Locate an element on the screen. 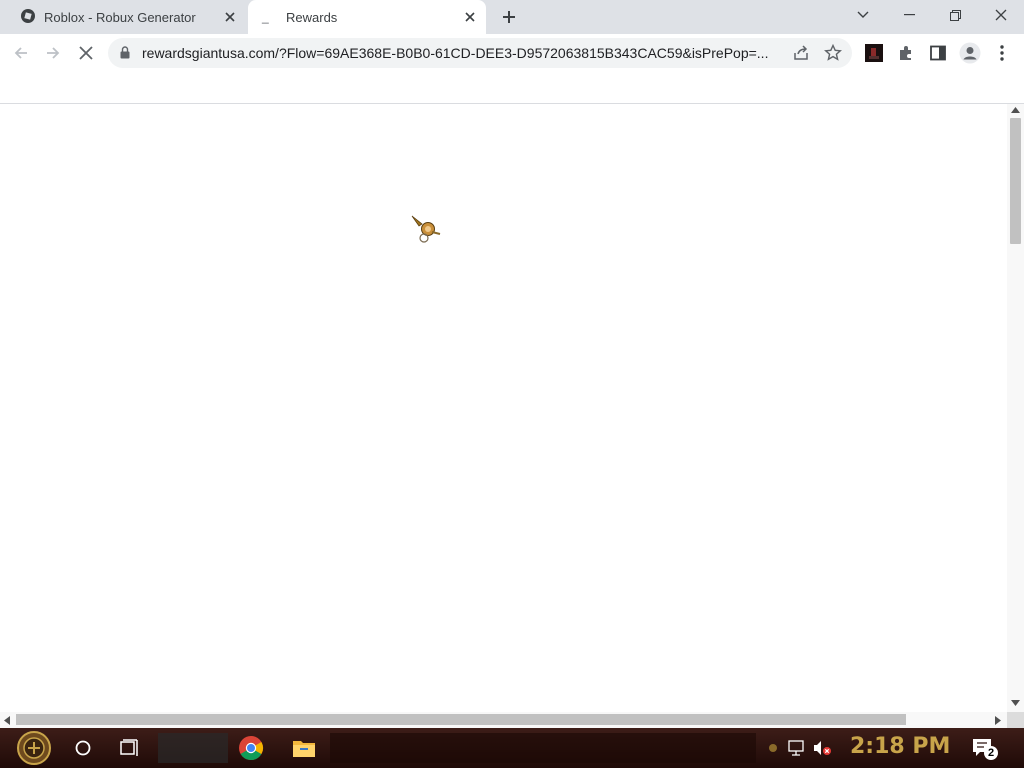  scroll-down-icon is located at coordinates (1015, 703).